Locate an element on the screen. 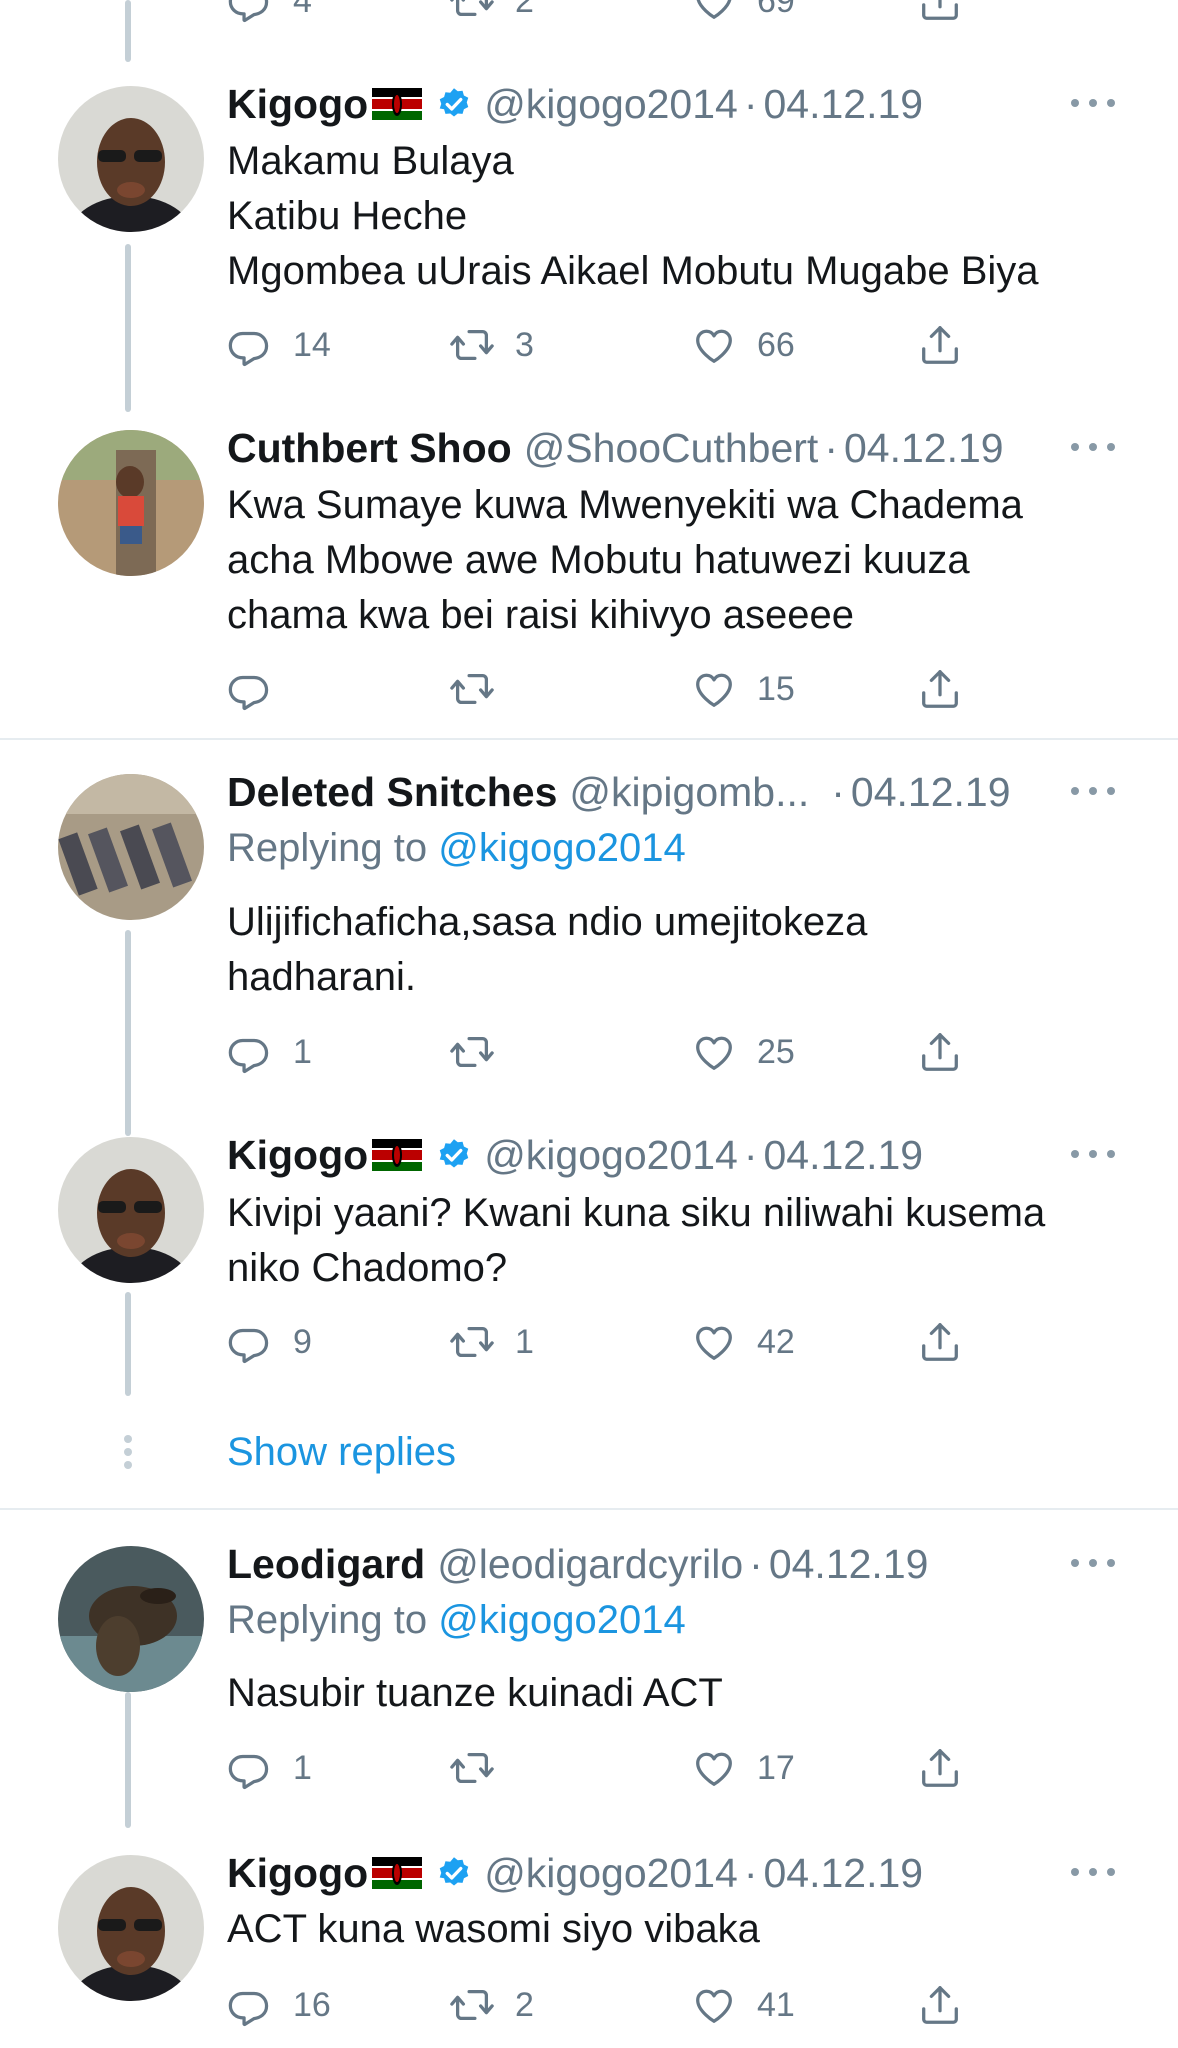 This screenshot has width=1178, height=2048. reply-count: 16 is located at coordinates (312, 2004).